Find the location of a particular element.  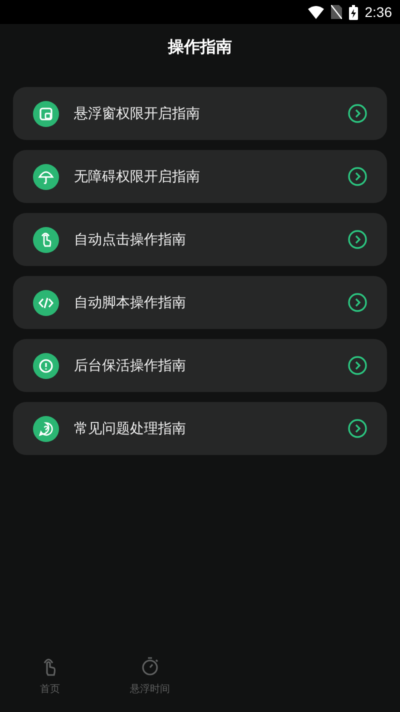

code-icon is located at coordinates (46, 303).